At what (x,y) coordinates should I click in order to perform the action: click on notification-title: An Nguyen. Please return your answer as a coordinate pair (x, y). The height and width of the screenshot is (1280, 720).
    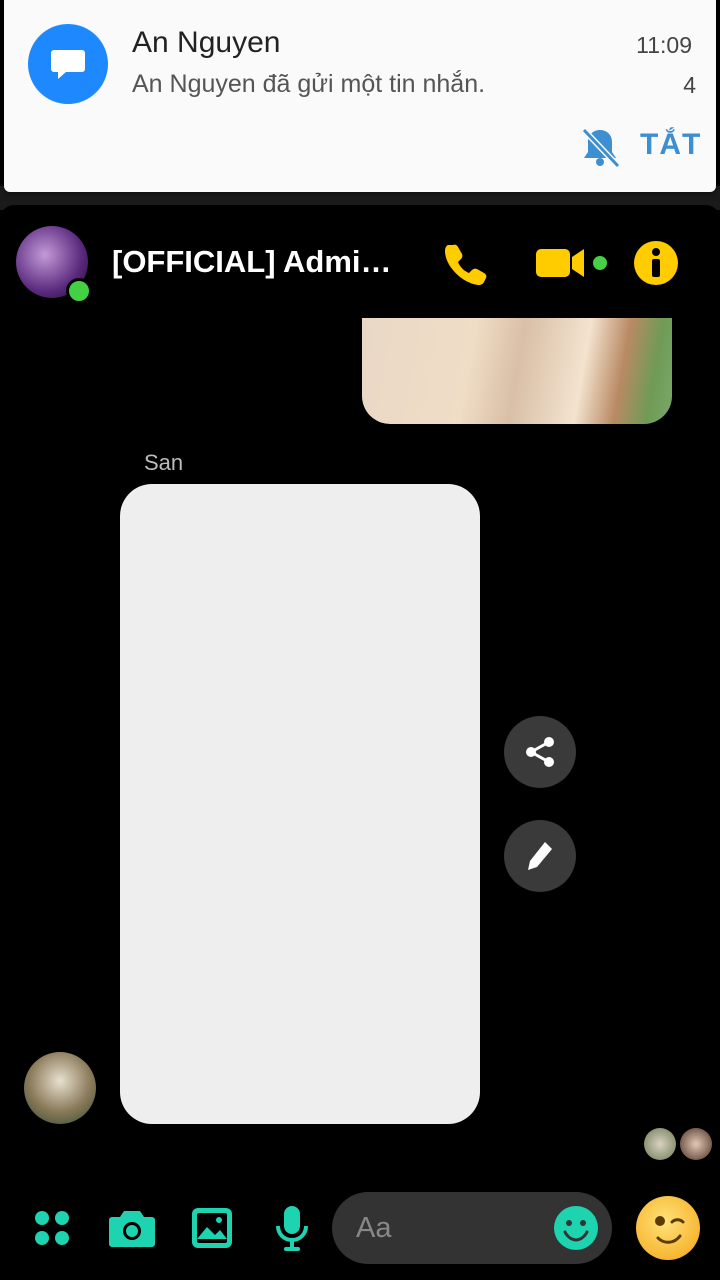
    Looking at the image, I should click on (206, 42).